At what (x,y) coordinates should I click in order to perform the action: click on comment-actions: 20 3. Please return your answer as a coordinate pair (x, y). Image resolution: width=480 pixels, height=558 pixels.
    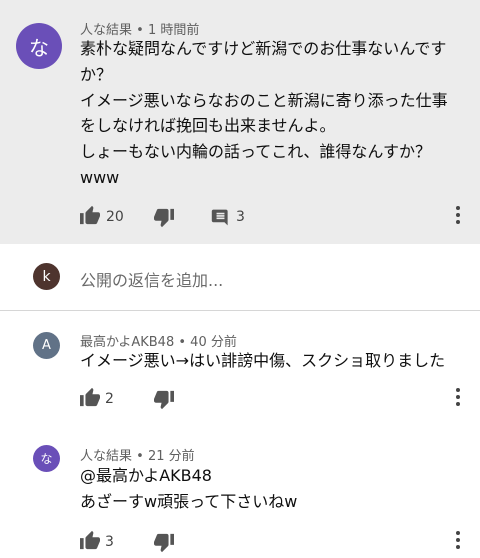
    Looking at the image, I should click on (240, 217).